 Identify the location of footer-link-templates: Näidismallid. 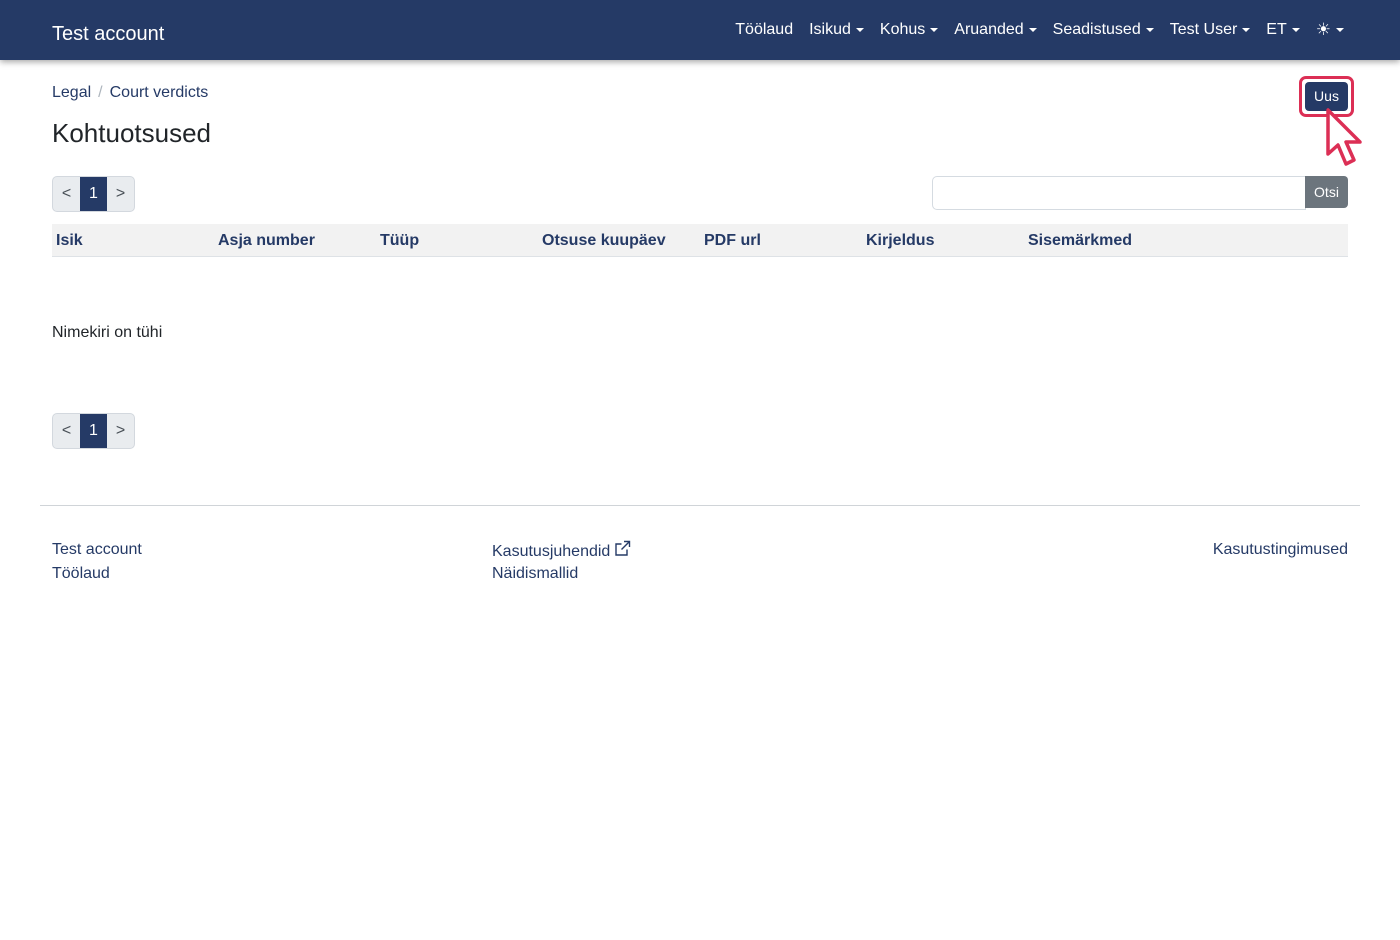
(535, 574).